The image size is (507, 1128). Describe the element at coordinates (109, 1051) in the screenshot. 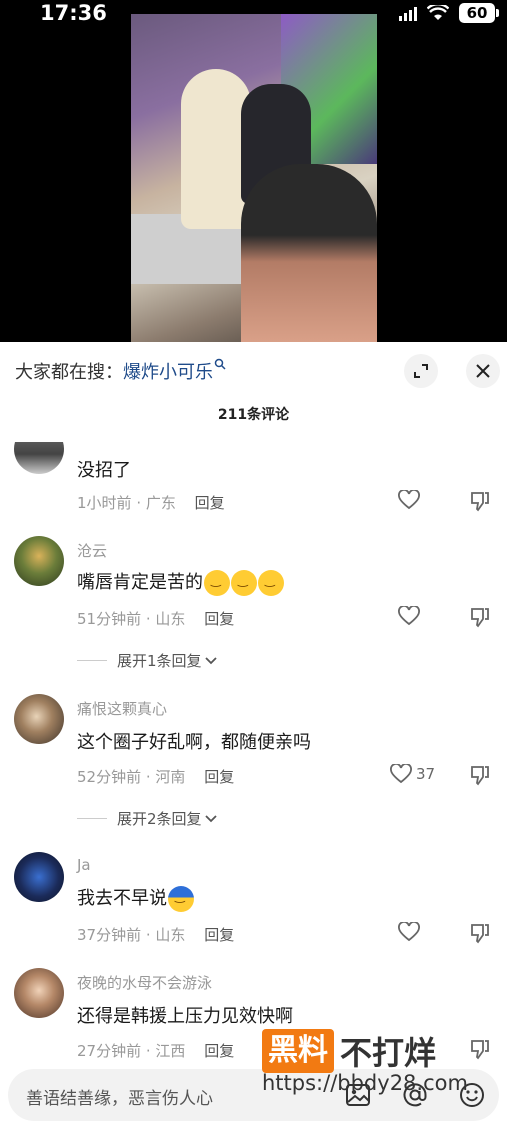

I see `comment-time: 27分钟前` at that location.